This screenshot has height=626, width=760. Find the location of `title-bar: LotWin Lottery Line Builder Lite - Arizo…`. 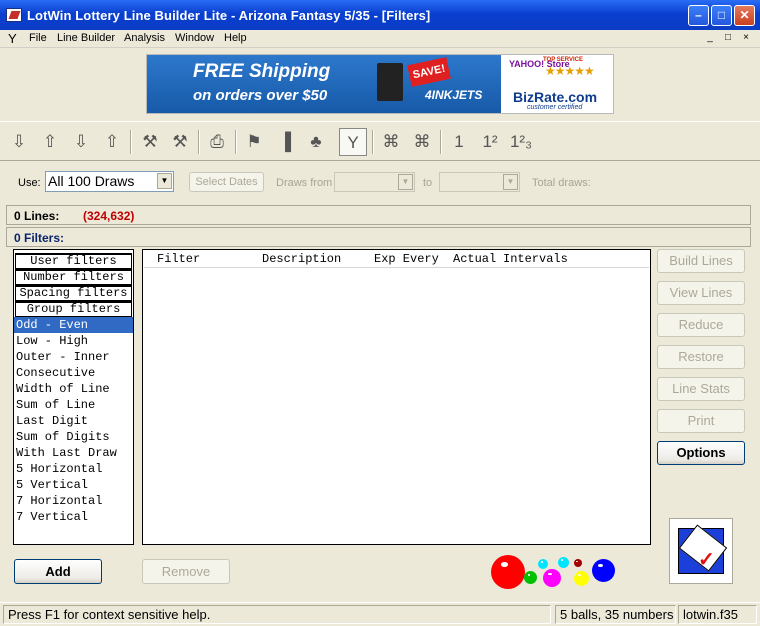

title-bar: LotWin Lottery Line Builder Lite - Arizo… is located at coordinates (380, 15).